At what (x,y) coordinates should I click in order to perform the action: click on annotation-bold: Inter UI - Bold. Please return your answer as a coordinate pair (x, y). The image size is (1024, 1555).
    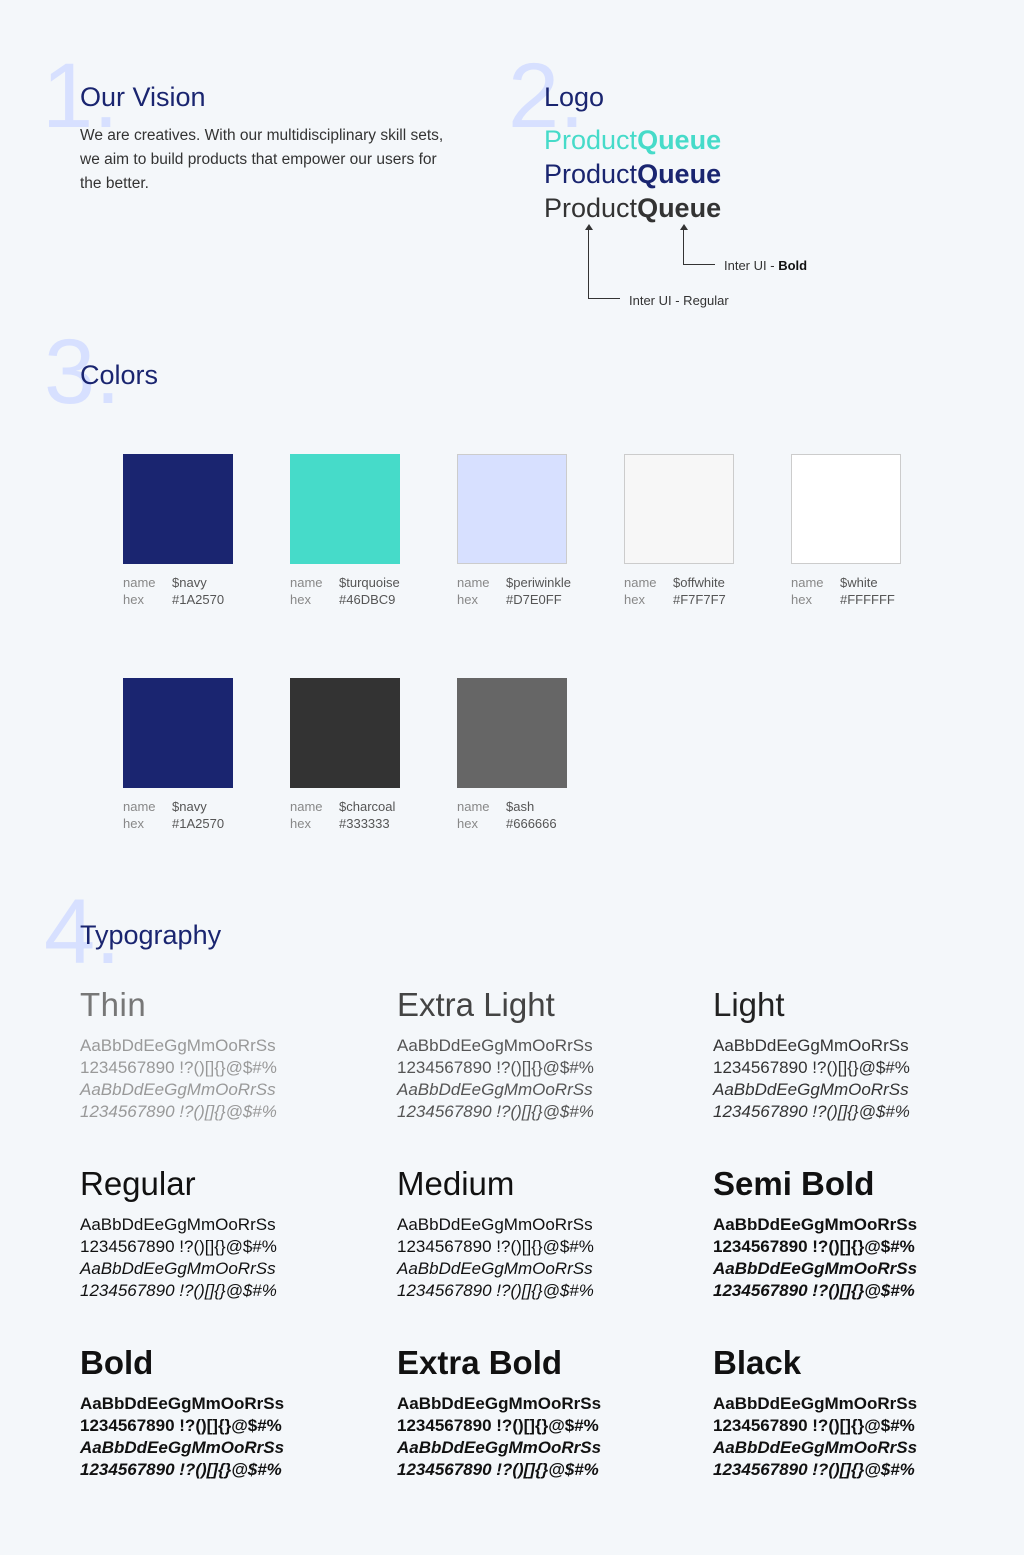
    Looking at the image, I should click on (765, 265).